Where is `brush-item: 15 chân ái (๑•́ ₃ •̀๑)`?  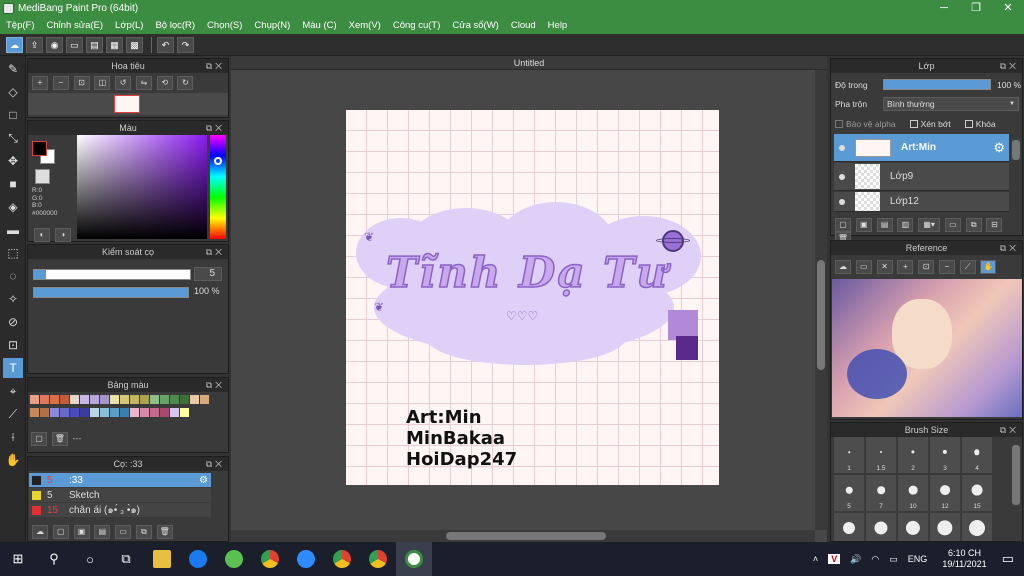 brush-item: 15 chân ái (๑•́ ₃ •̀๑) is located at coordinates (120, 510).